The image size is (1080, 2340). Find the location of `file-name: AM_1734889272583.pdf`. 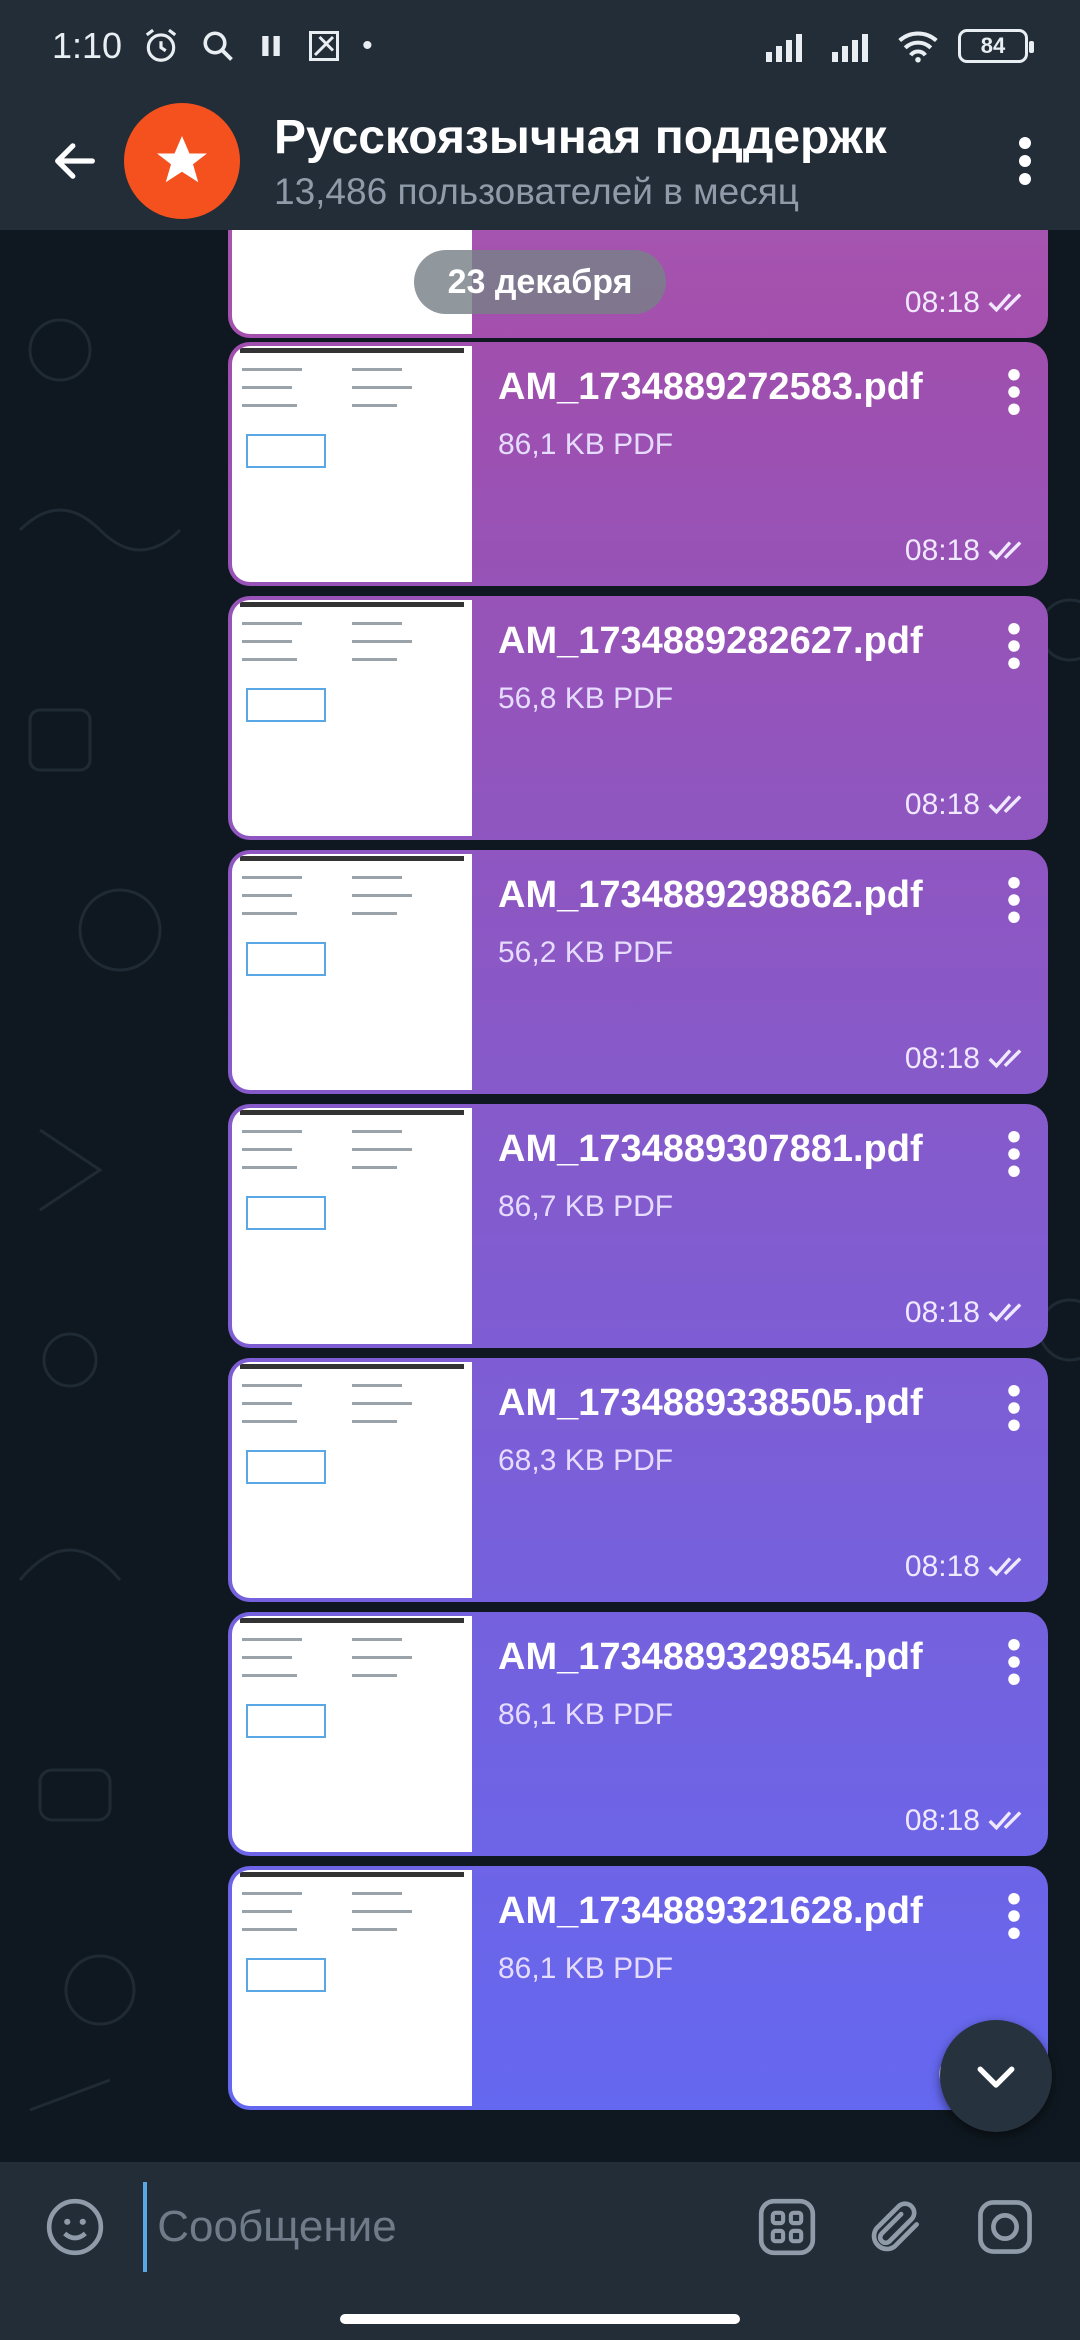

file-name: AM_1734889272583.pdf is located at coordinates (710, 387).